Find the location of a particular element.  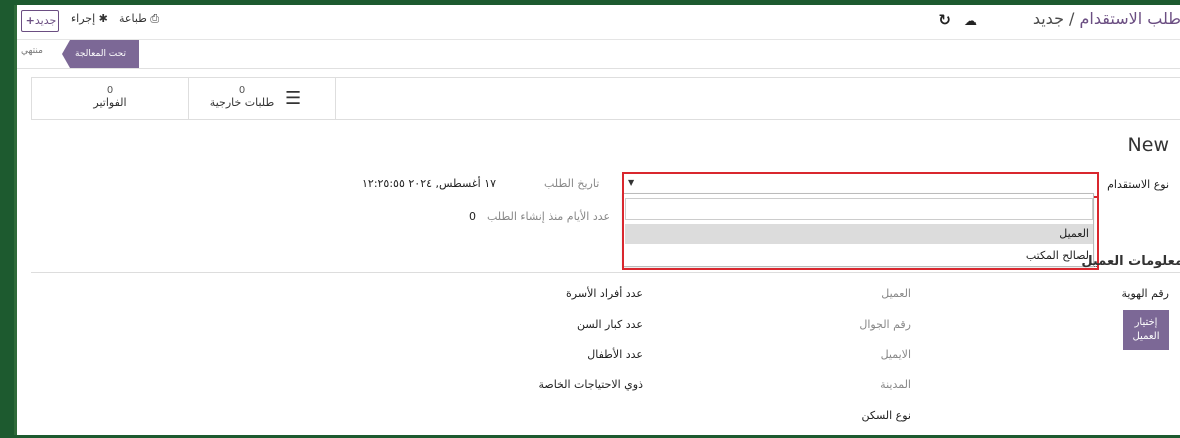

statusbar: منتهي تحت المعالجة is located at coordinates (598, 54).